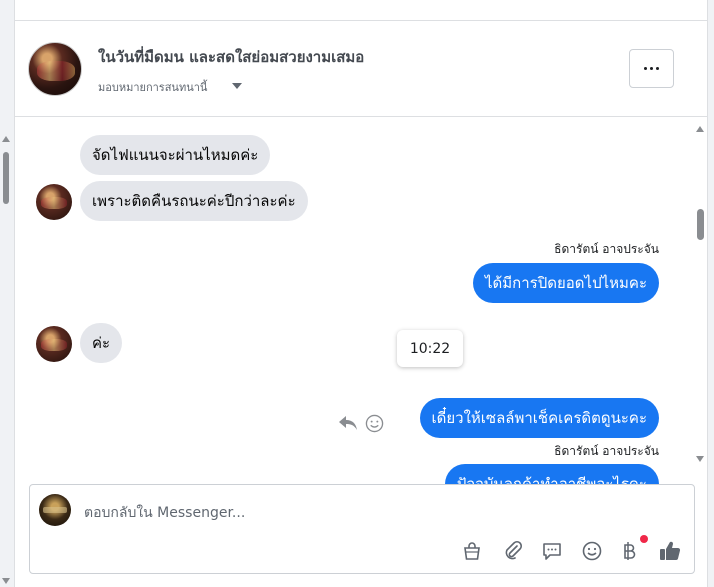  What do you see at coordinates (55, 69) in the screenshot?
I see `contact-avatar` at bounding box center [55, 69].